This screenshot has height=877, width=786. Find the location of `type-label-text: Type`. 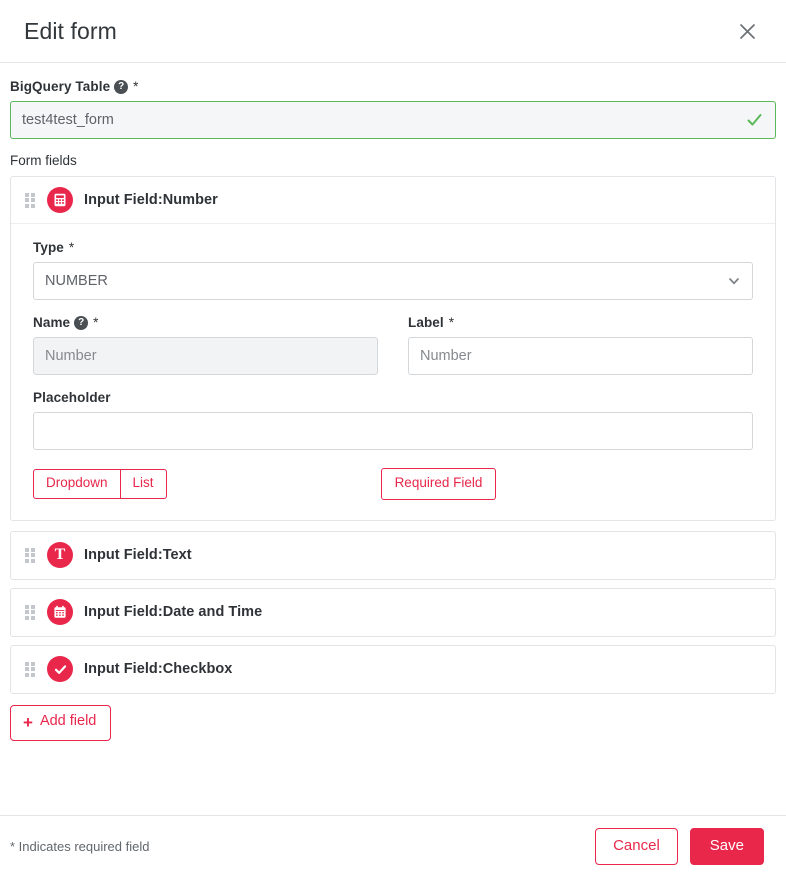

type-label-text: Type is located at coordinates (48, 247).